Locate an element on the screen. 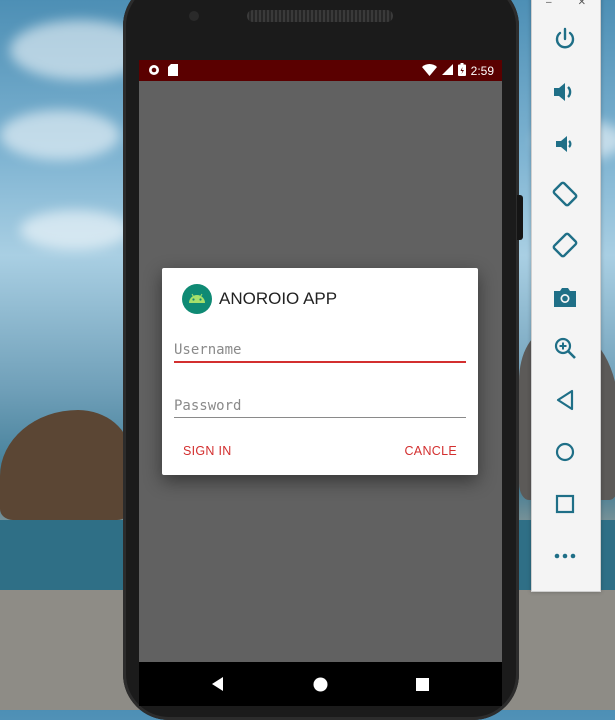 Image resolution: width=615 pixels, height=720 pixels. rotate-left-icon is located at coordinates (565, 194).